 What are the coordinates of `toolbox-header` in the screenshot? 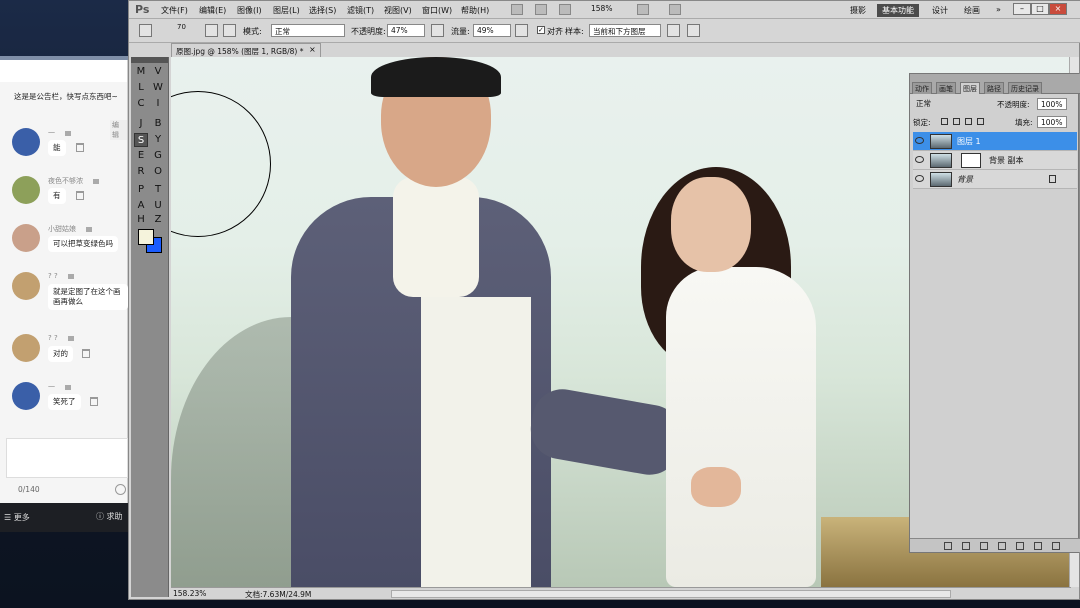 It's located at (149, 60).